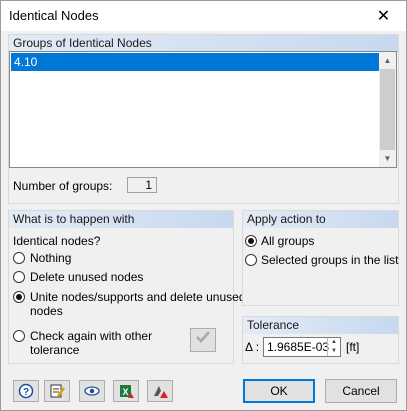 This screenshot has height=411, width=407. Describe the element at coordinates (142, 185) in the screenshot. I see `number-of-groups-value: 1` at that location.